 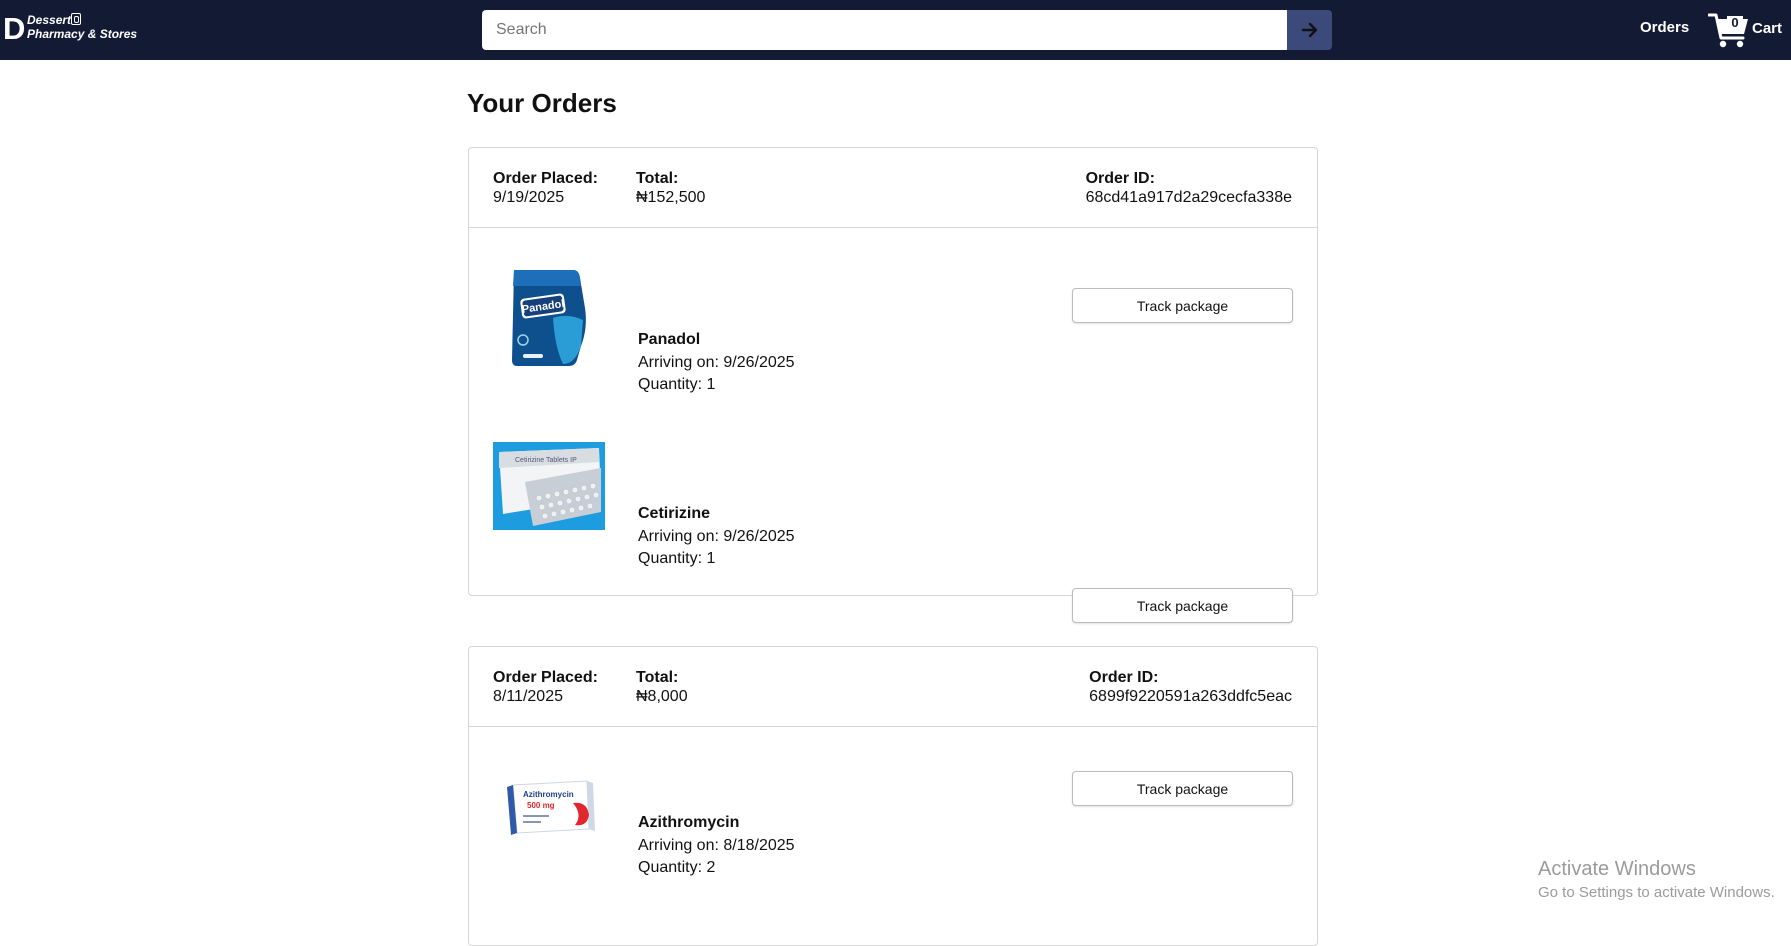 What do you see at coordinates (549, 317) in the screenshot?
I see `product-image-panadol: Panadol` at bounding box center [549, 317].